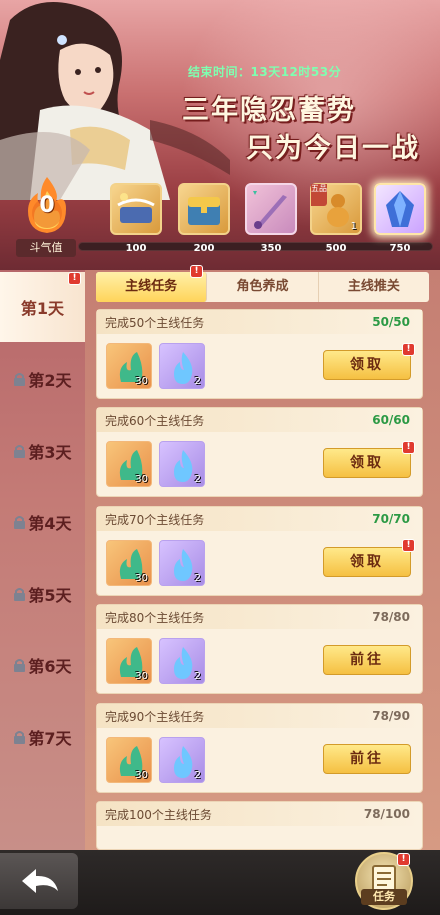 The height and width of the screenshot is (915, 440). I want to click on day-label: 第4天, so click(50, 523).